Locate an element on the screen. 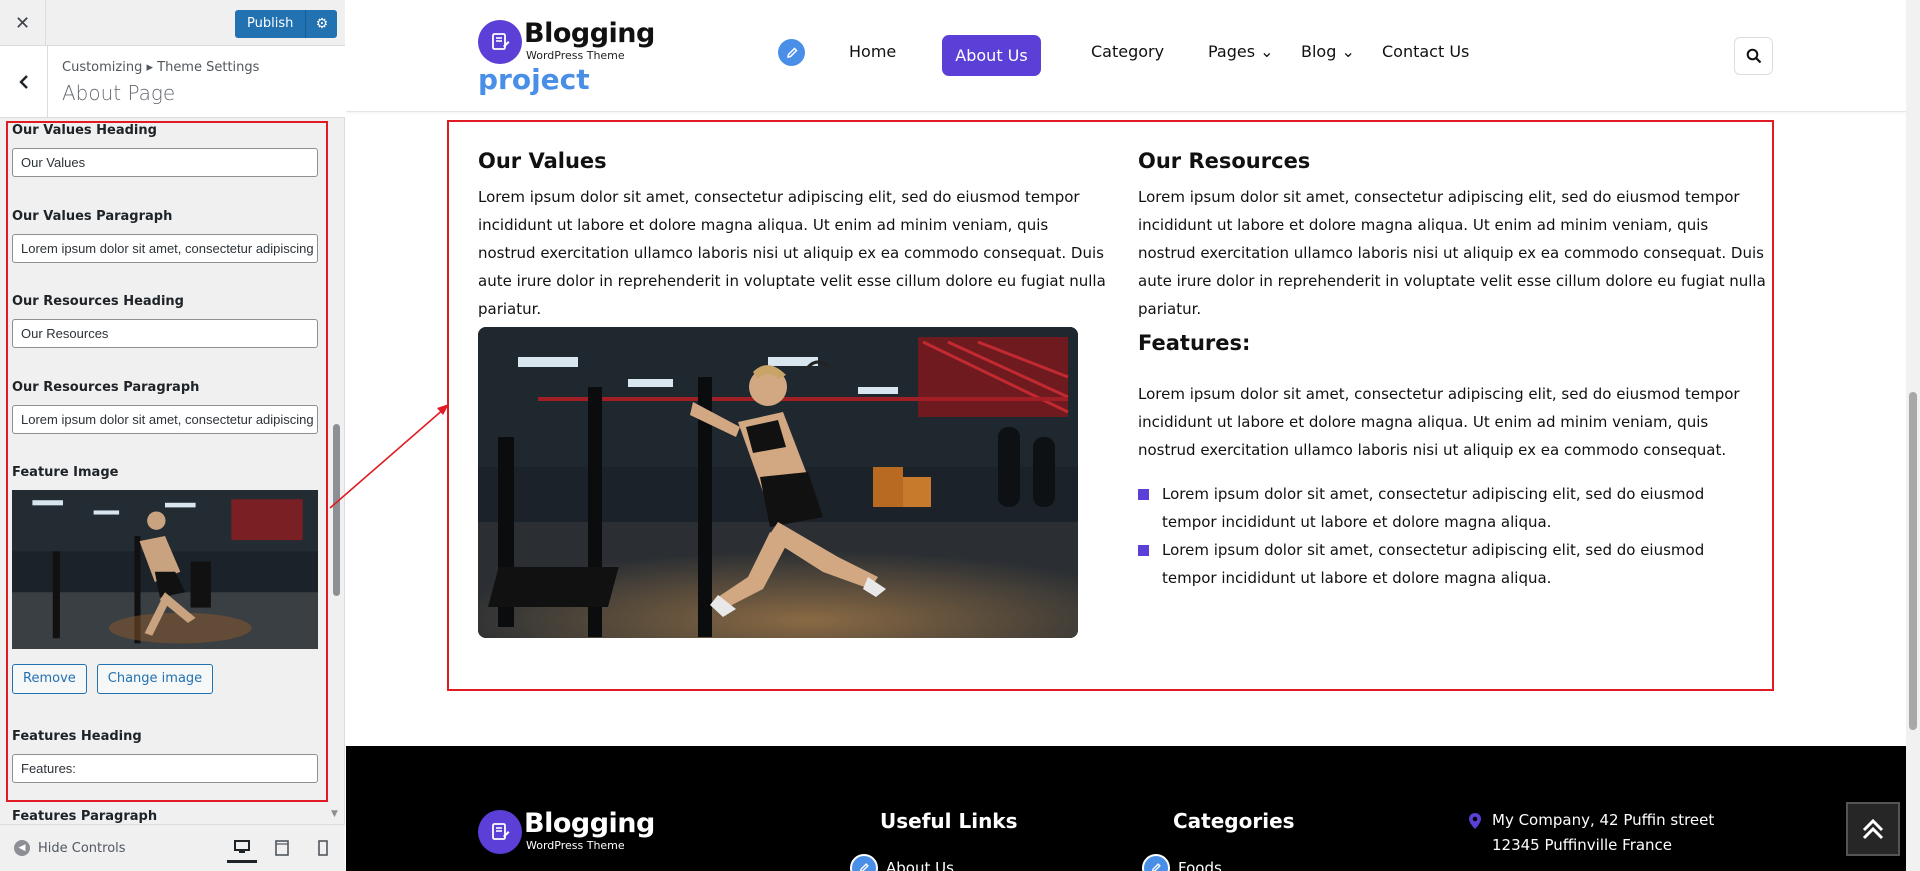 The height and width of the screenshot is (871, 1920). sidebar-scrollbar is located at coordinates (336, 510).